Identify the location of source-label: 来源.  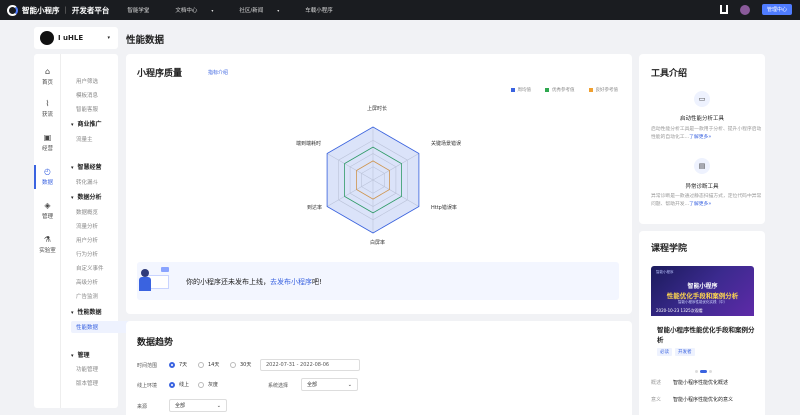
(142, 407).